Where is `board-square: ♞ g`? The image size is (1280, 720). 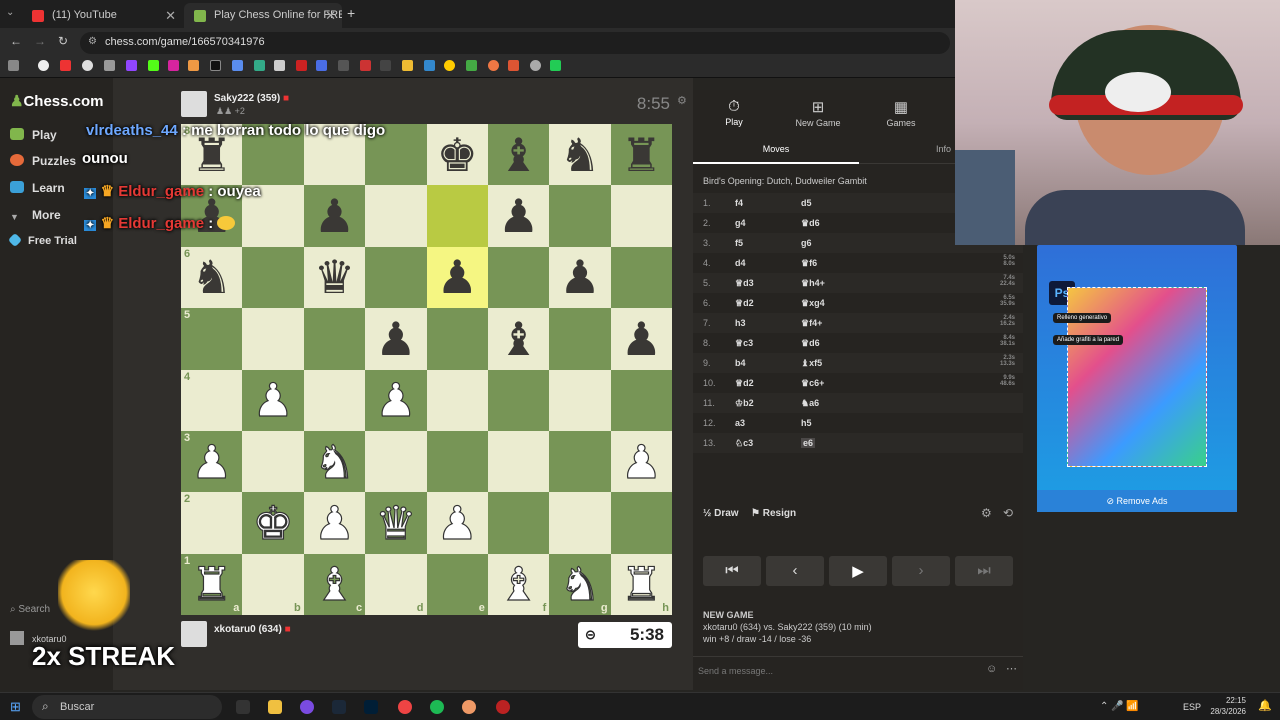 board-square: ♞ g is located at coordinates (580, 584).